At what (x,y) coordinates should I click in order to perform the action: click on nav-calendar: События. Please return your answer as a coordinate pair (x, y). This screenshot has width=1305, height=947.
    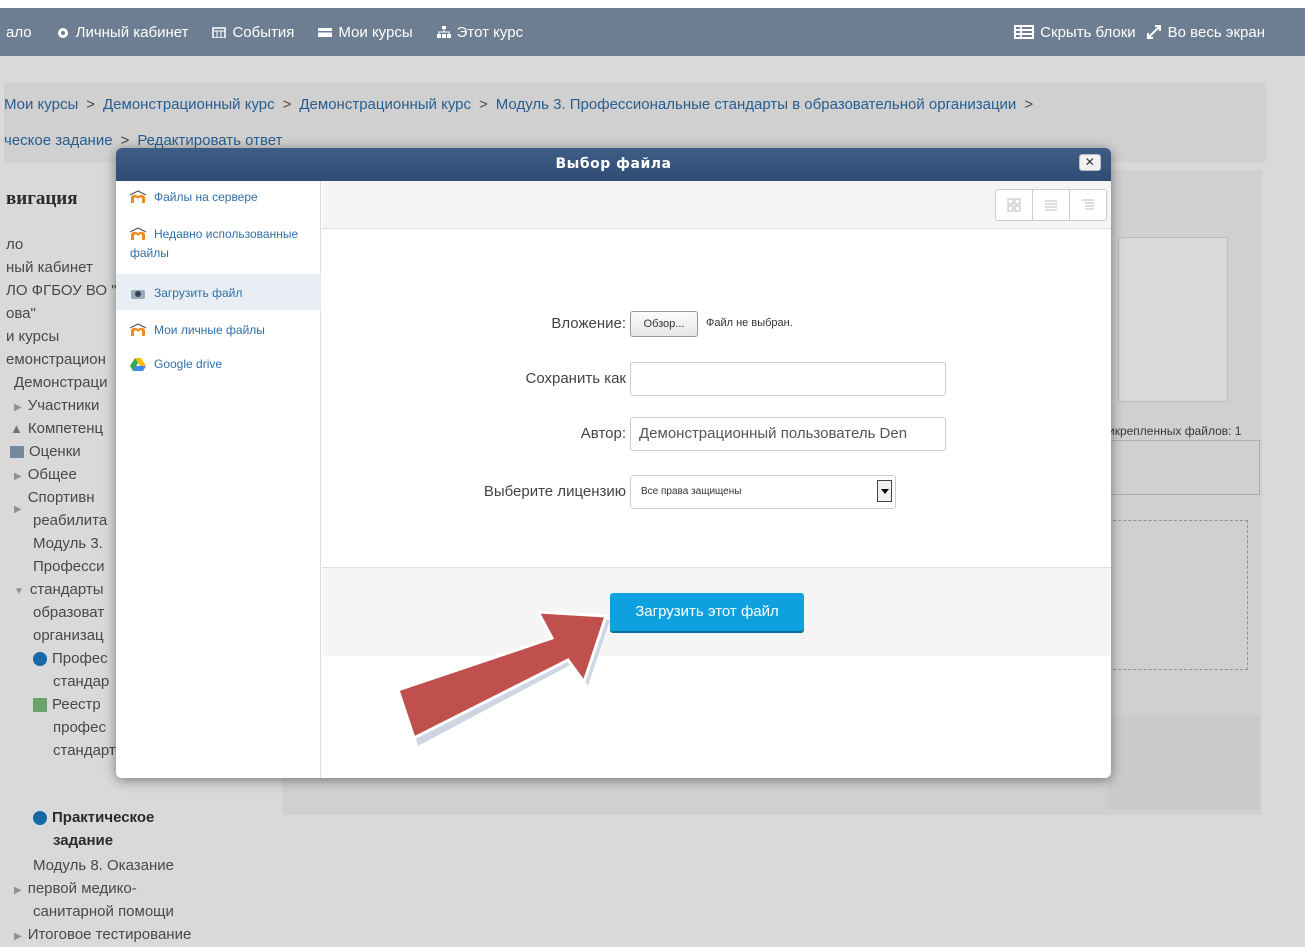
    Looking at the image, I should click on (253, 32).